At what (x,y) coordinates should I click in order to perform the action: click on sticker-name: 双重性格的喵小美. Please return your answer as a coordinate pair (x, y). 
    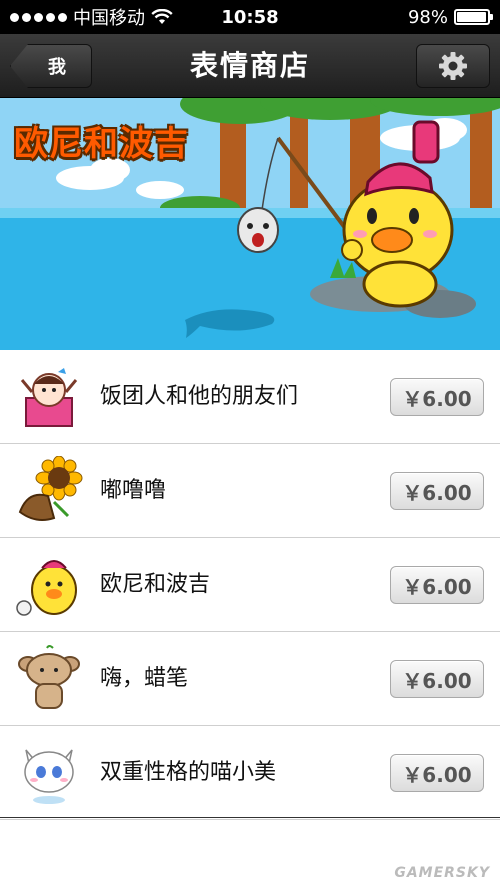
    Looking at the image, I should click on (188, 772).